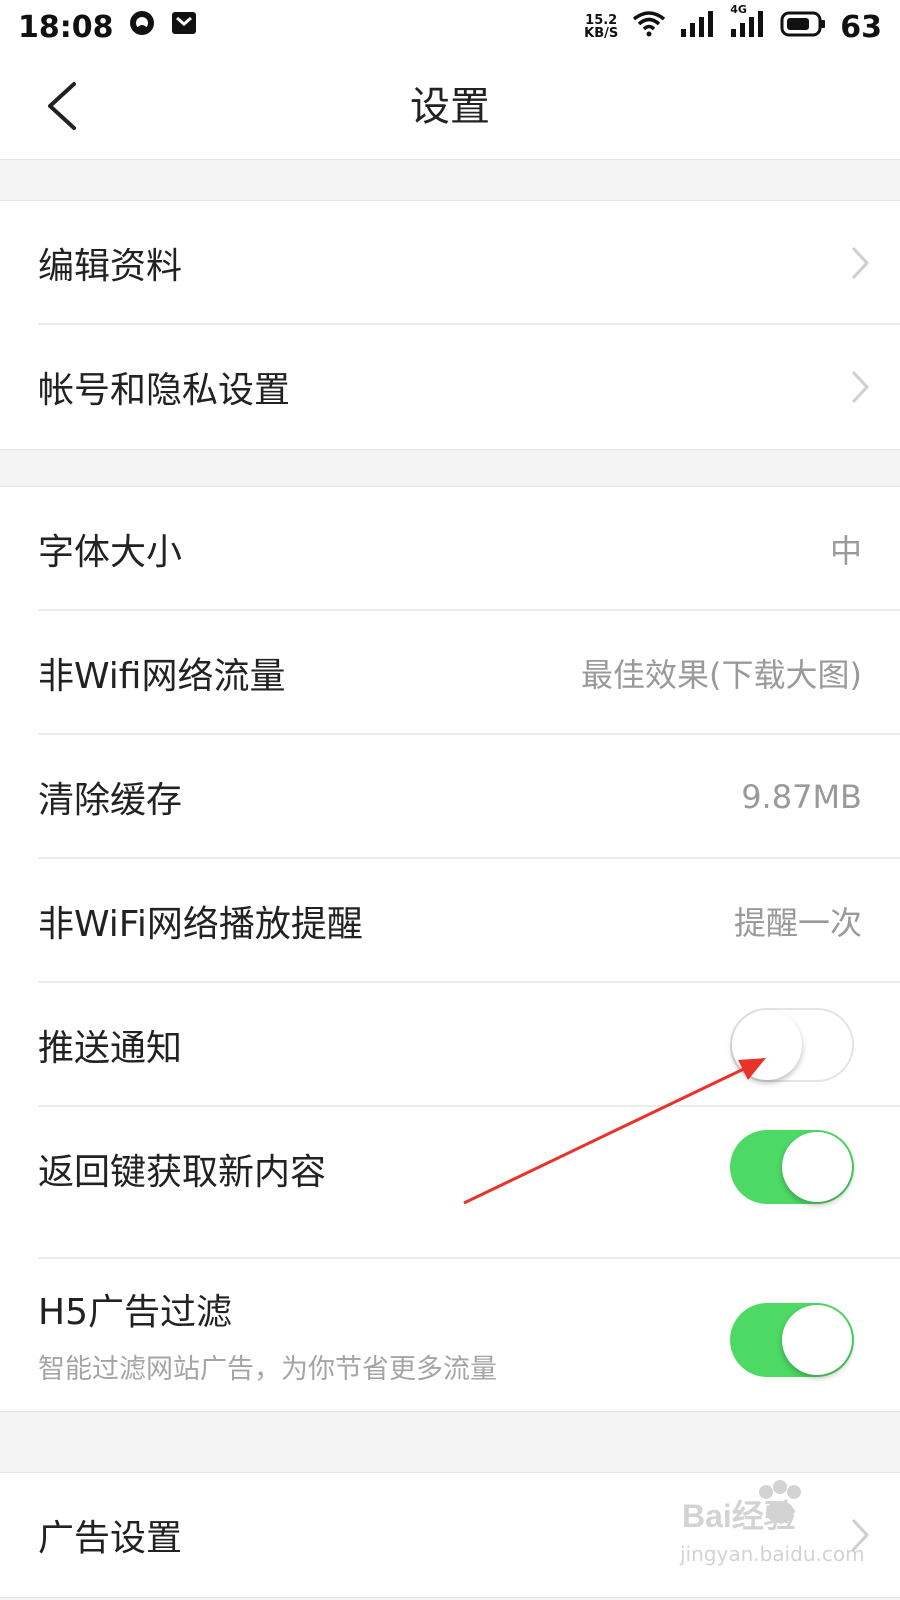  I want to click on row-label: 帐号和隐私设置, so click(164, 390).